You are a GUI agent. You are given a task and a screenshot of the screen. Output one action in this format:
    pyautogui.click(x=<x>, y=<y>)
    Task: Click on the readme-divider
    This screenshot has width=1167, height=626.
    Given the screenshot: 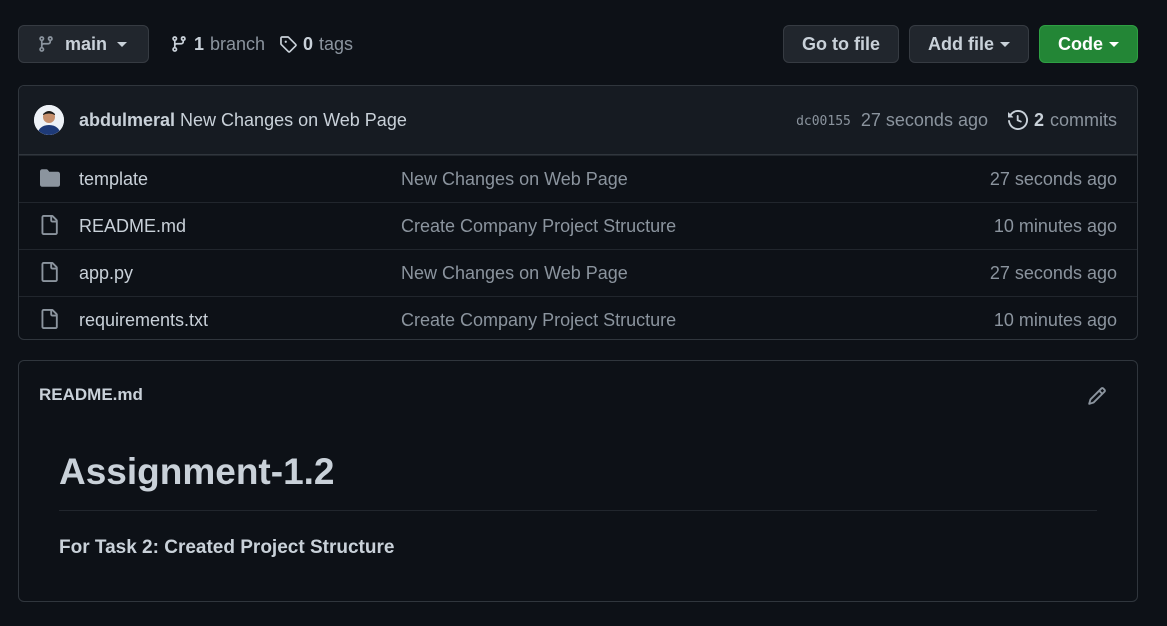 What is the action you would take?
    pyautogui.click(x=578, y=510)
    